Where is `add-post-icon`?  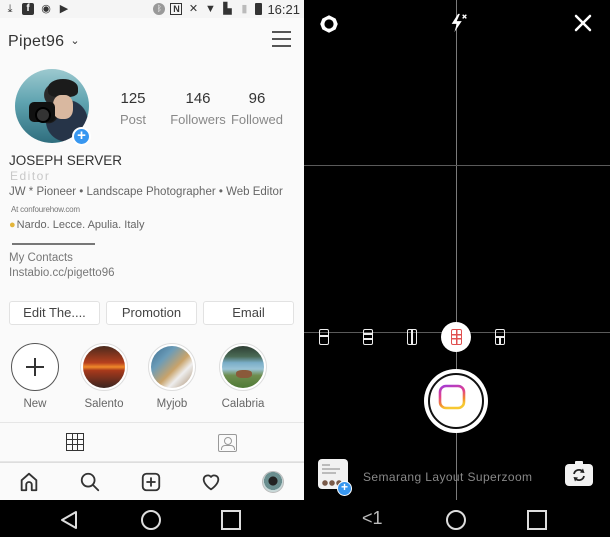
add-post-icon is located at coordinates (151, 482).